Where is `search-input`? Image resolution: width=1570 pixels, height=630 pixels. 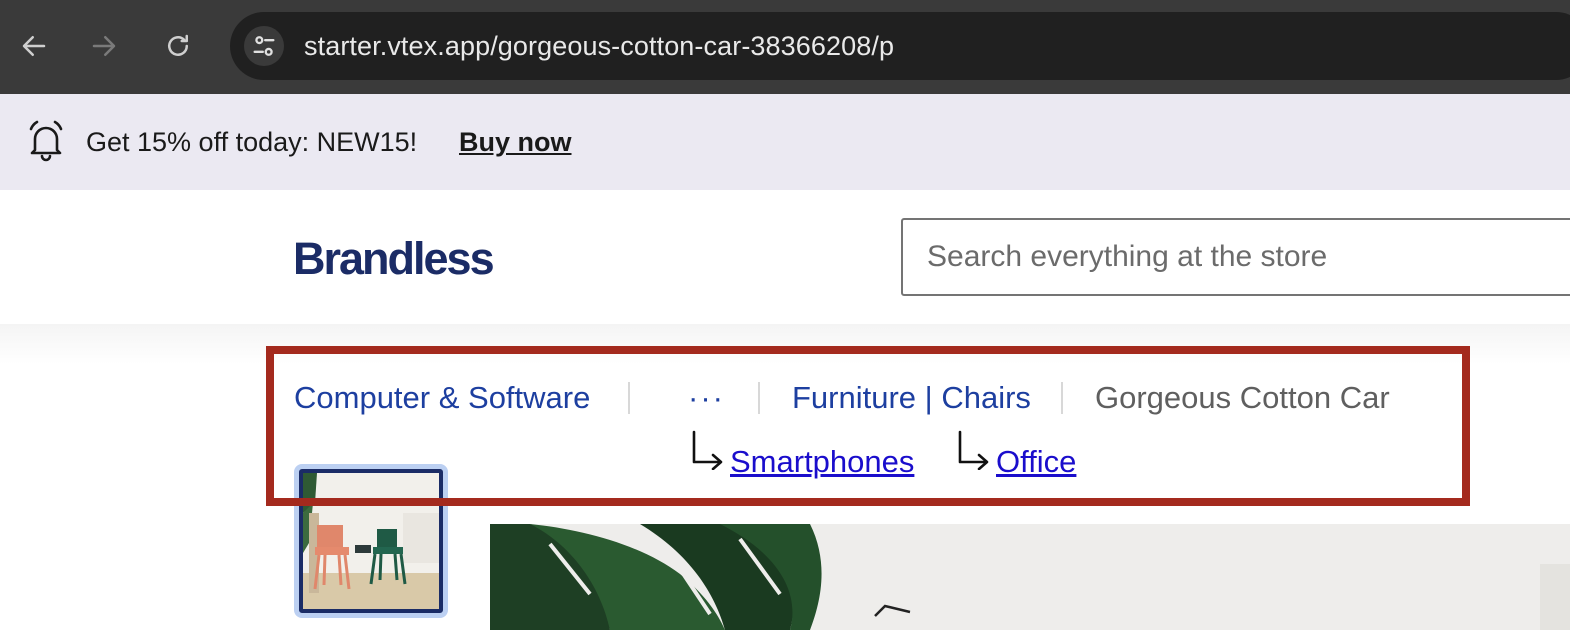 search-input is located at coordinates (1235, 257).